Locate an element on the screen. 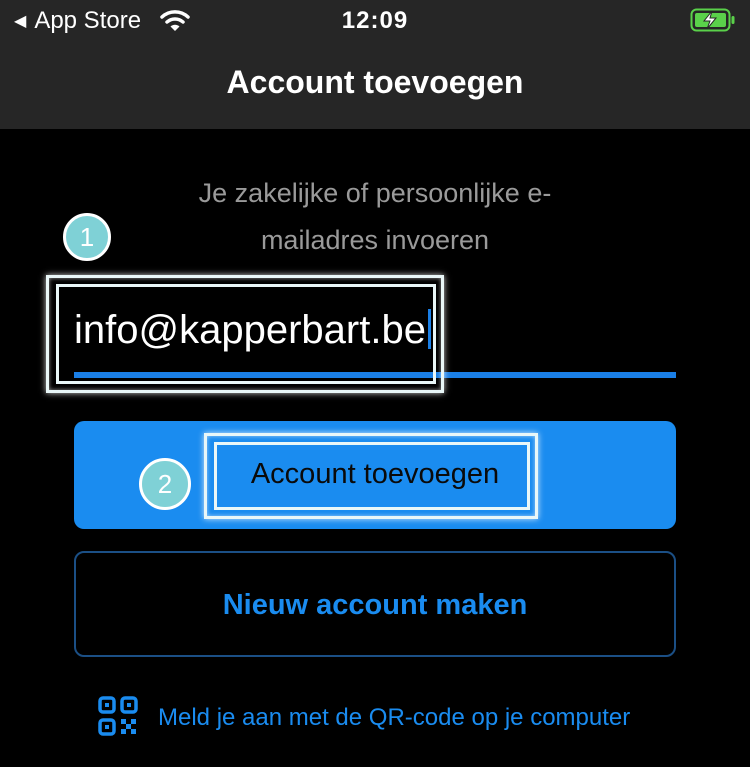  step-badge-2: 2 is located at coordinates (165, 484).